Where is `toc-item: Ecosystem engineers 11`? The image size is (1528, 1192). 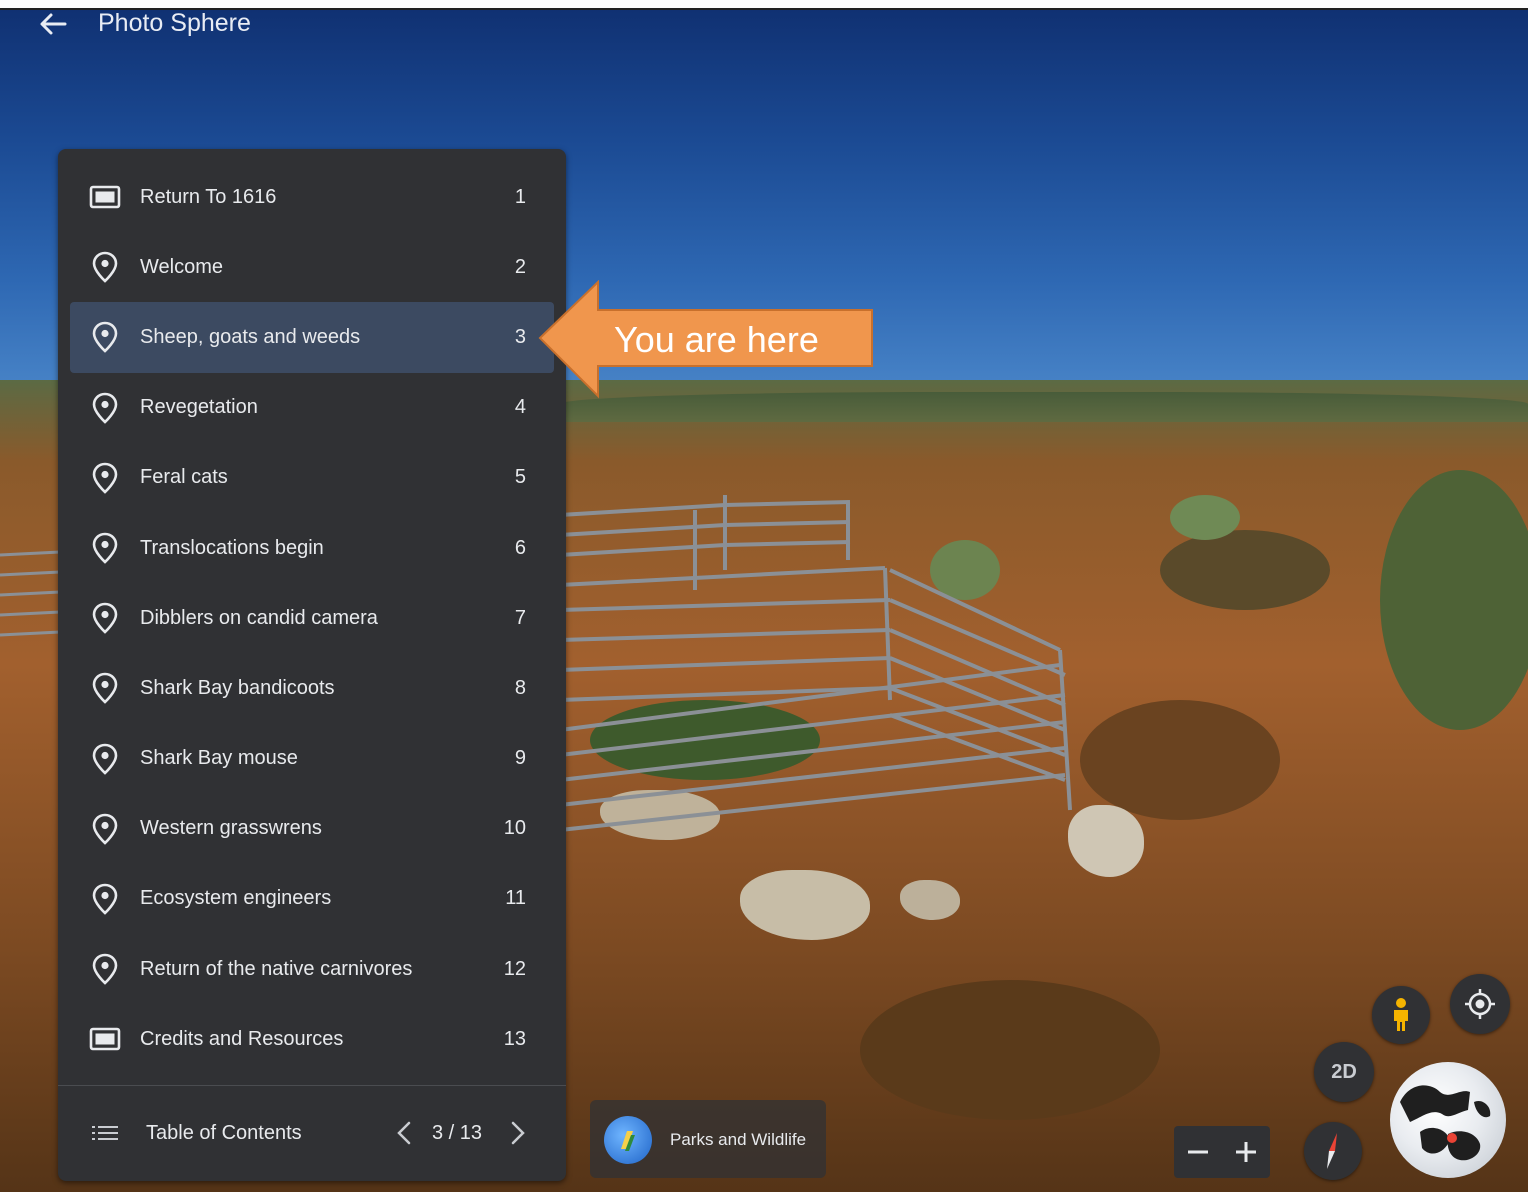 toc-item: Ecosystem engineers 11 is located at coordinates (312, 899).